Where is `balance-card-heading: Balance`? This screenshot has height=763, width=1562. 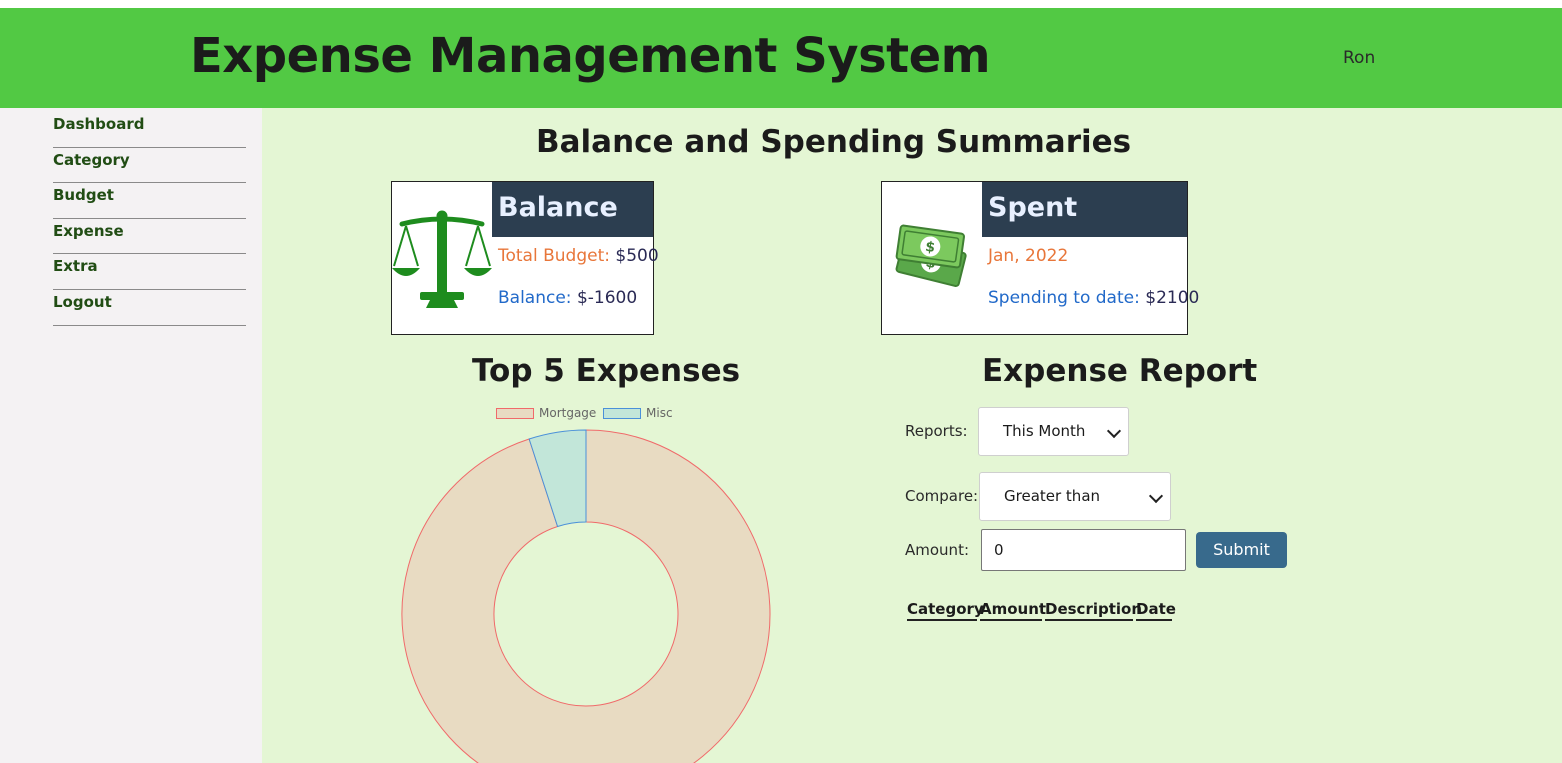
balance-card-heading: Balance is located at coordinates (572, 209).